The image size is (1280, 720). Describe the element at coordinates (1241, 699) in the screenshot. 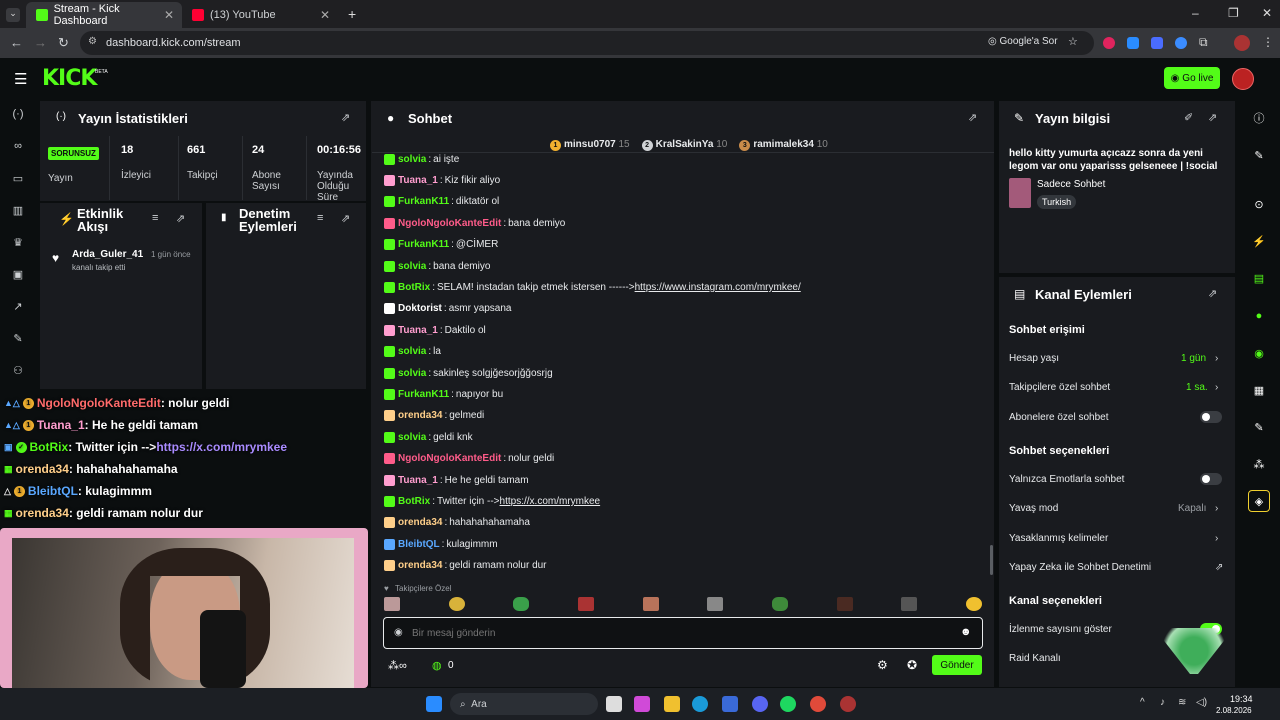

I see `clock-time: 19:34` at that location.